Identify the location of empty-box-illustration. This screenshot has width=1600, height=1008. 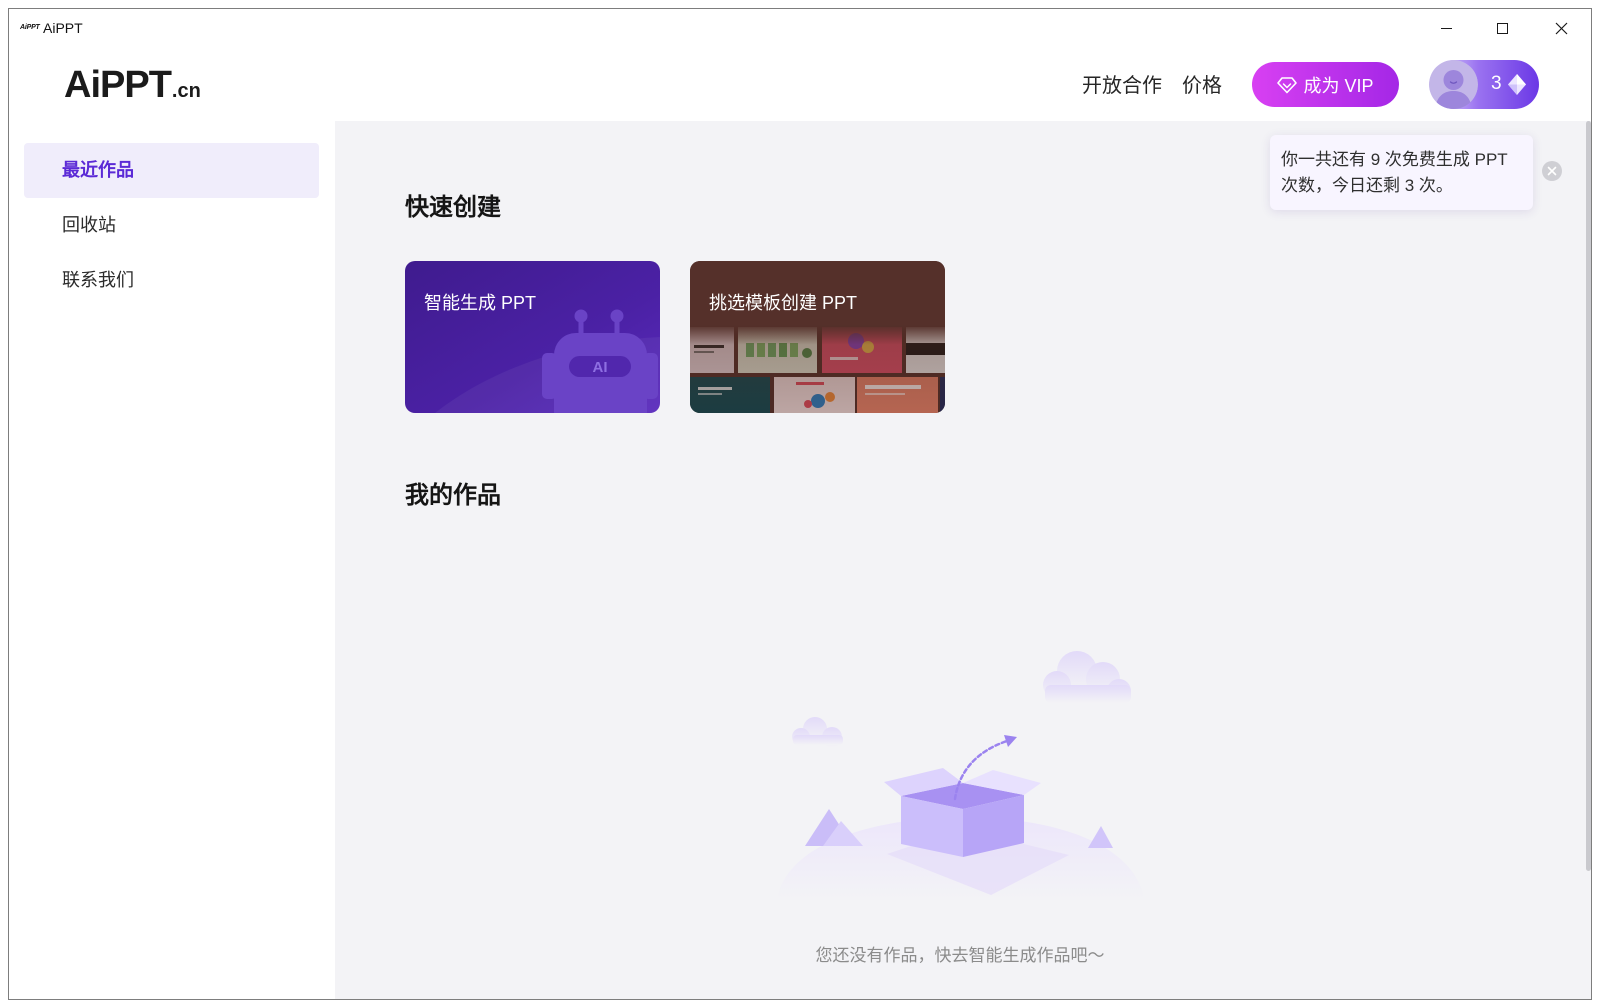
(960, 775).